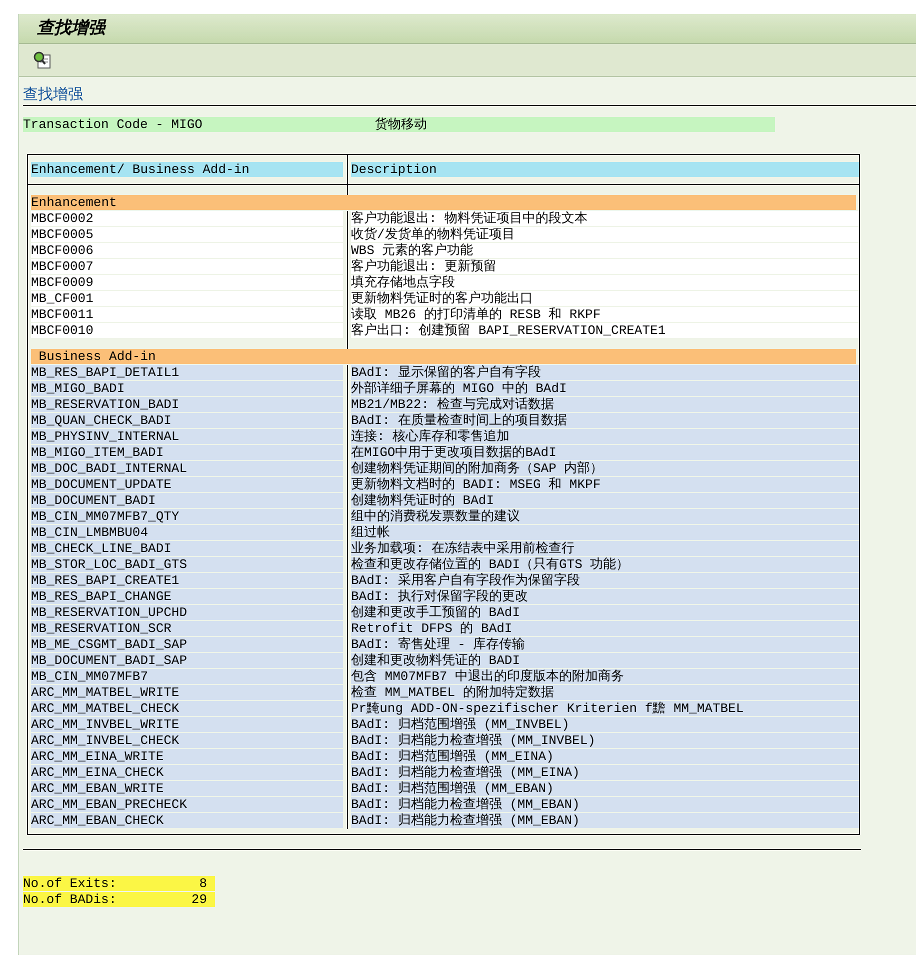  Describe the element at coordinates (605, 436) in the screenshot. I see `table-cell: 连接: 核心库存和零售追加` at that location.